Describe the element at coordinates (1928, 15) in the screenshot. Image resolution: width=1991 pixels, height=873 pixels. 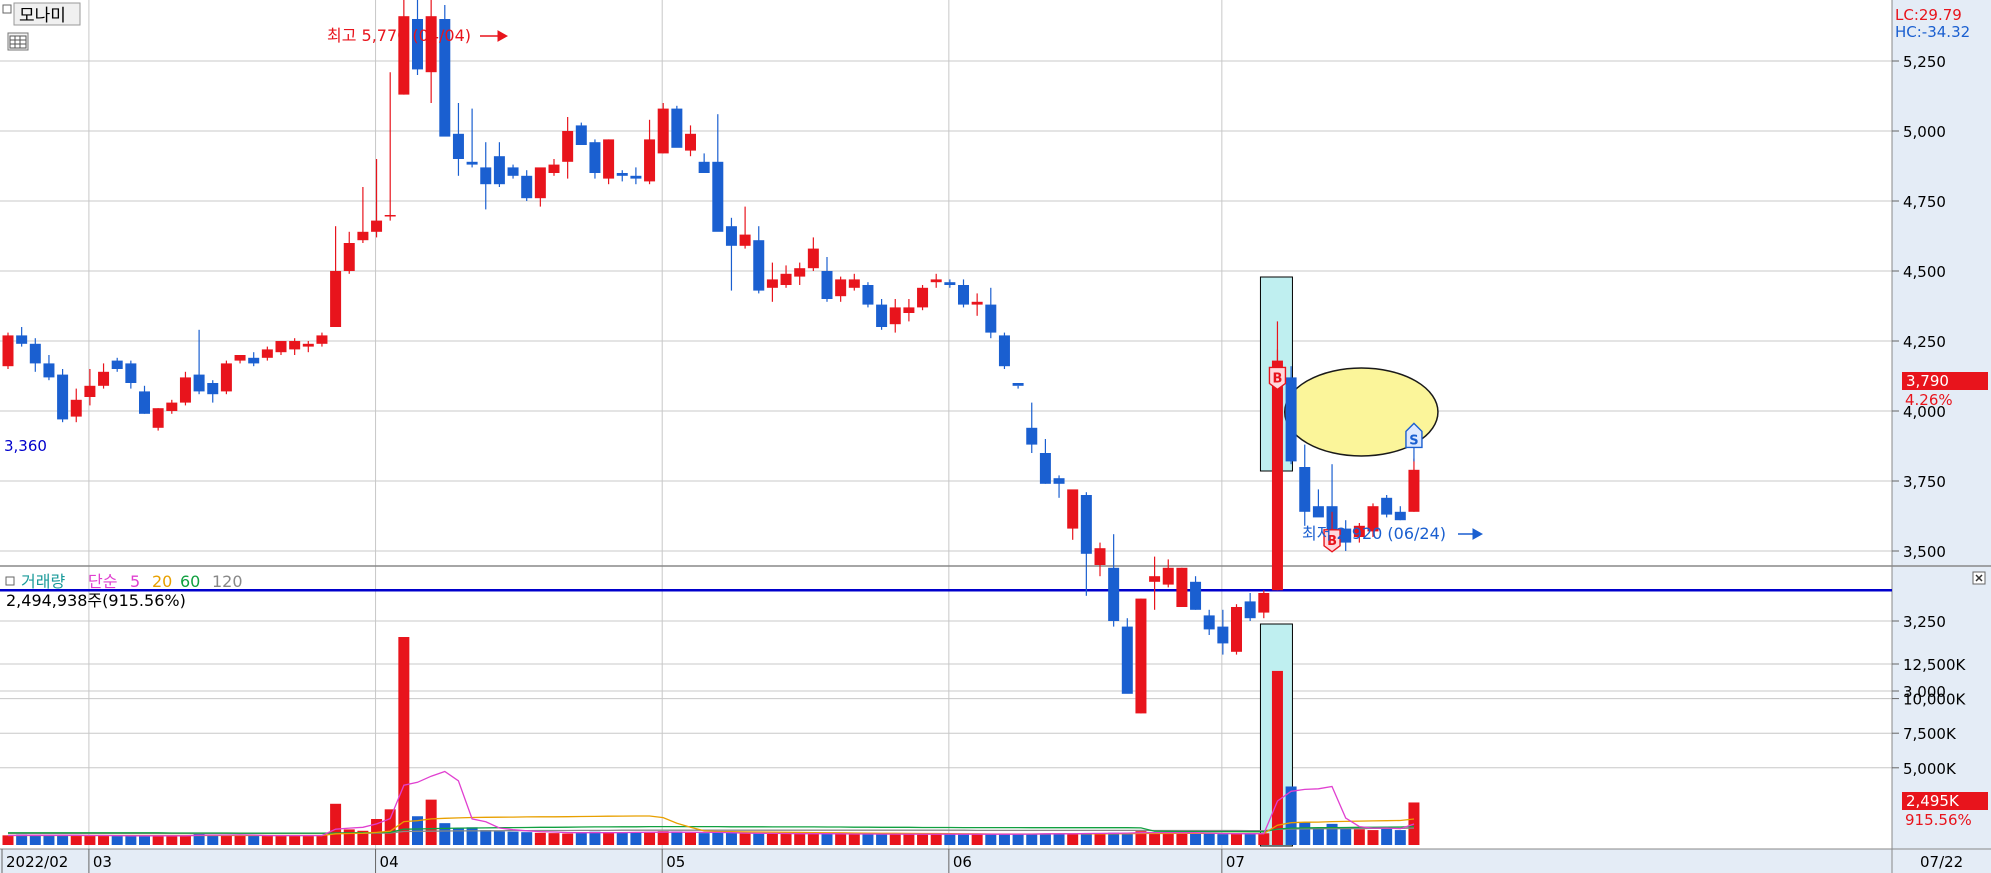
I see `lc-label: LC:29.79` at that location.